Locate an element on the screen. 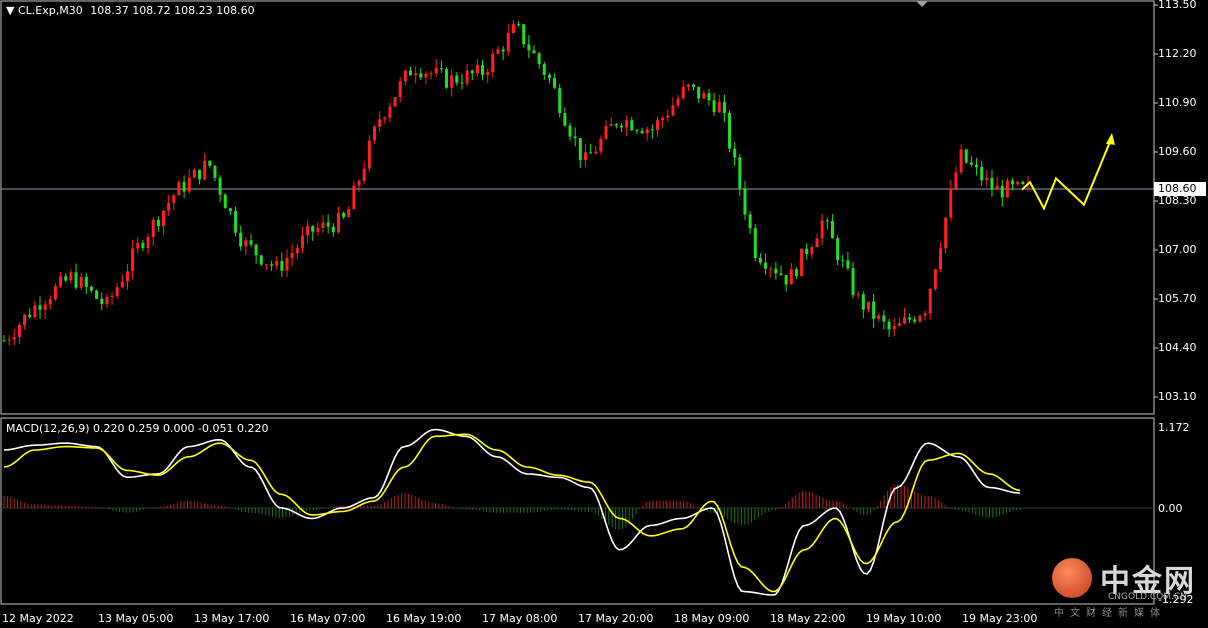  brand-logo-icon is located at coordinates (1072, 578).